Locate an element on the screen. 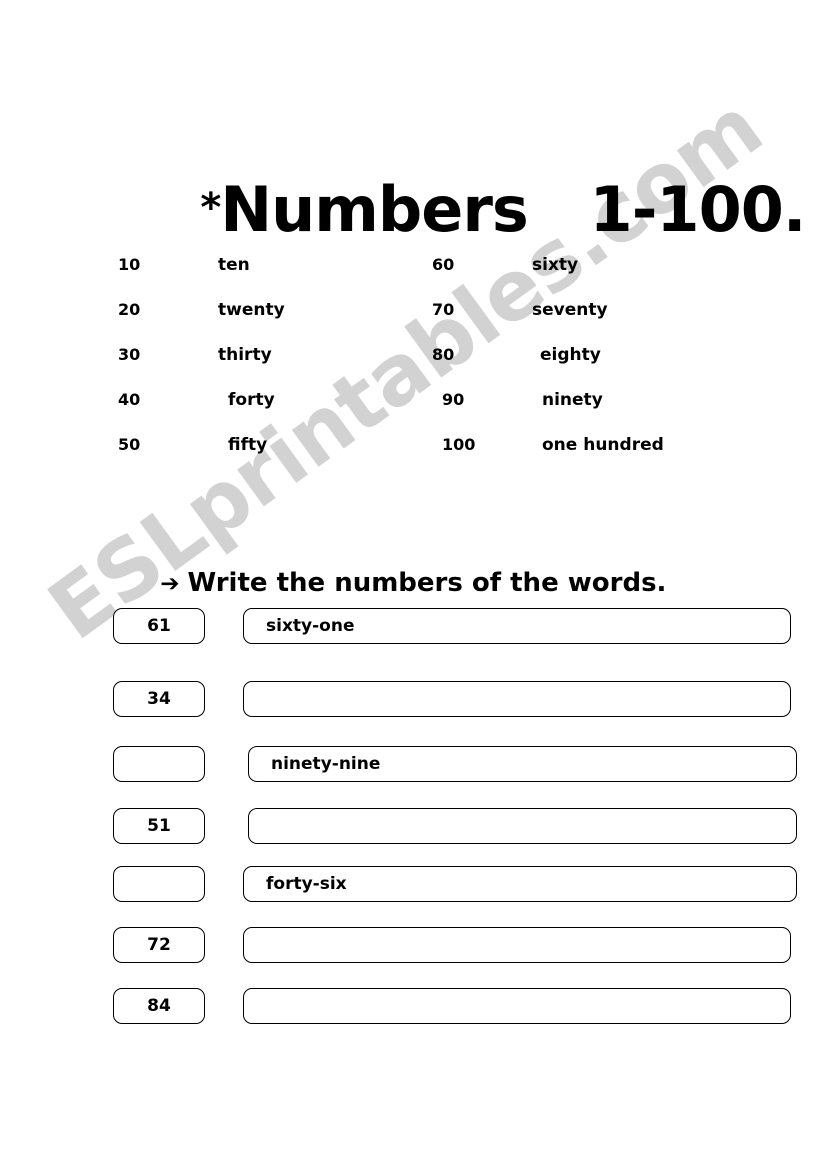 The width and height of the screenshot is (821, 1169). table-cell-word: one hundred is located at coordinates (603, 445).